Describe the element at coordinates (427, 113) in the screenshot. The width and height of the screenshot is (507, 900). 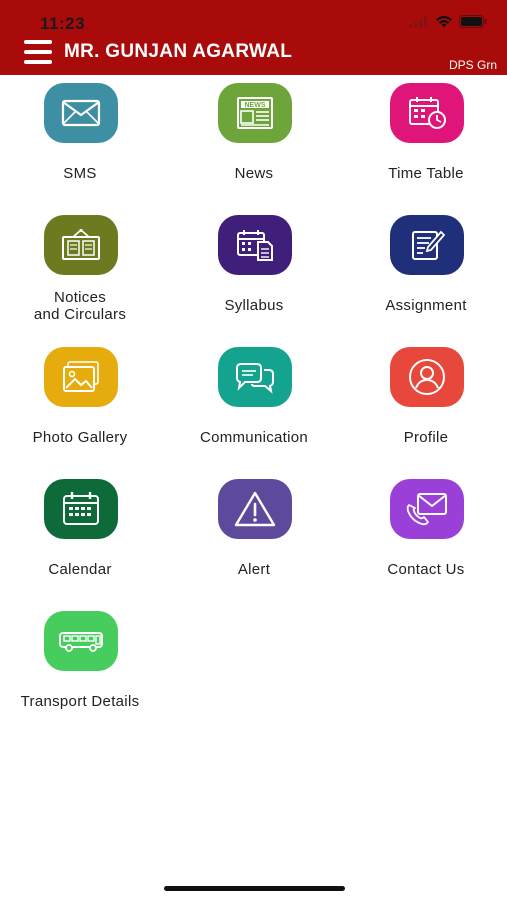
I see `timetable-calendar-clock-icon` at that location.